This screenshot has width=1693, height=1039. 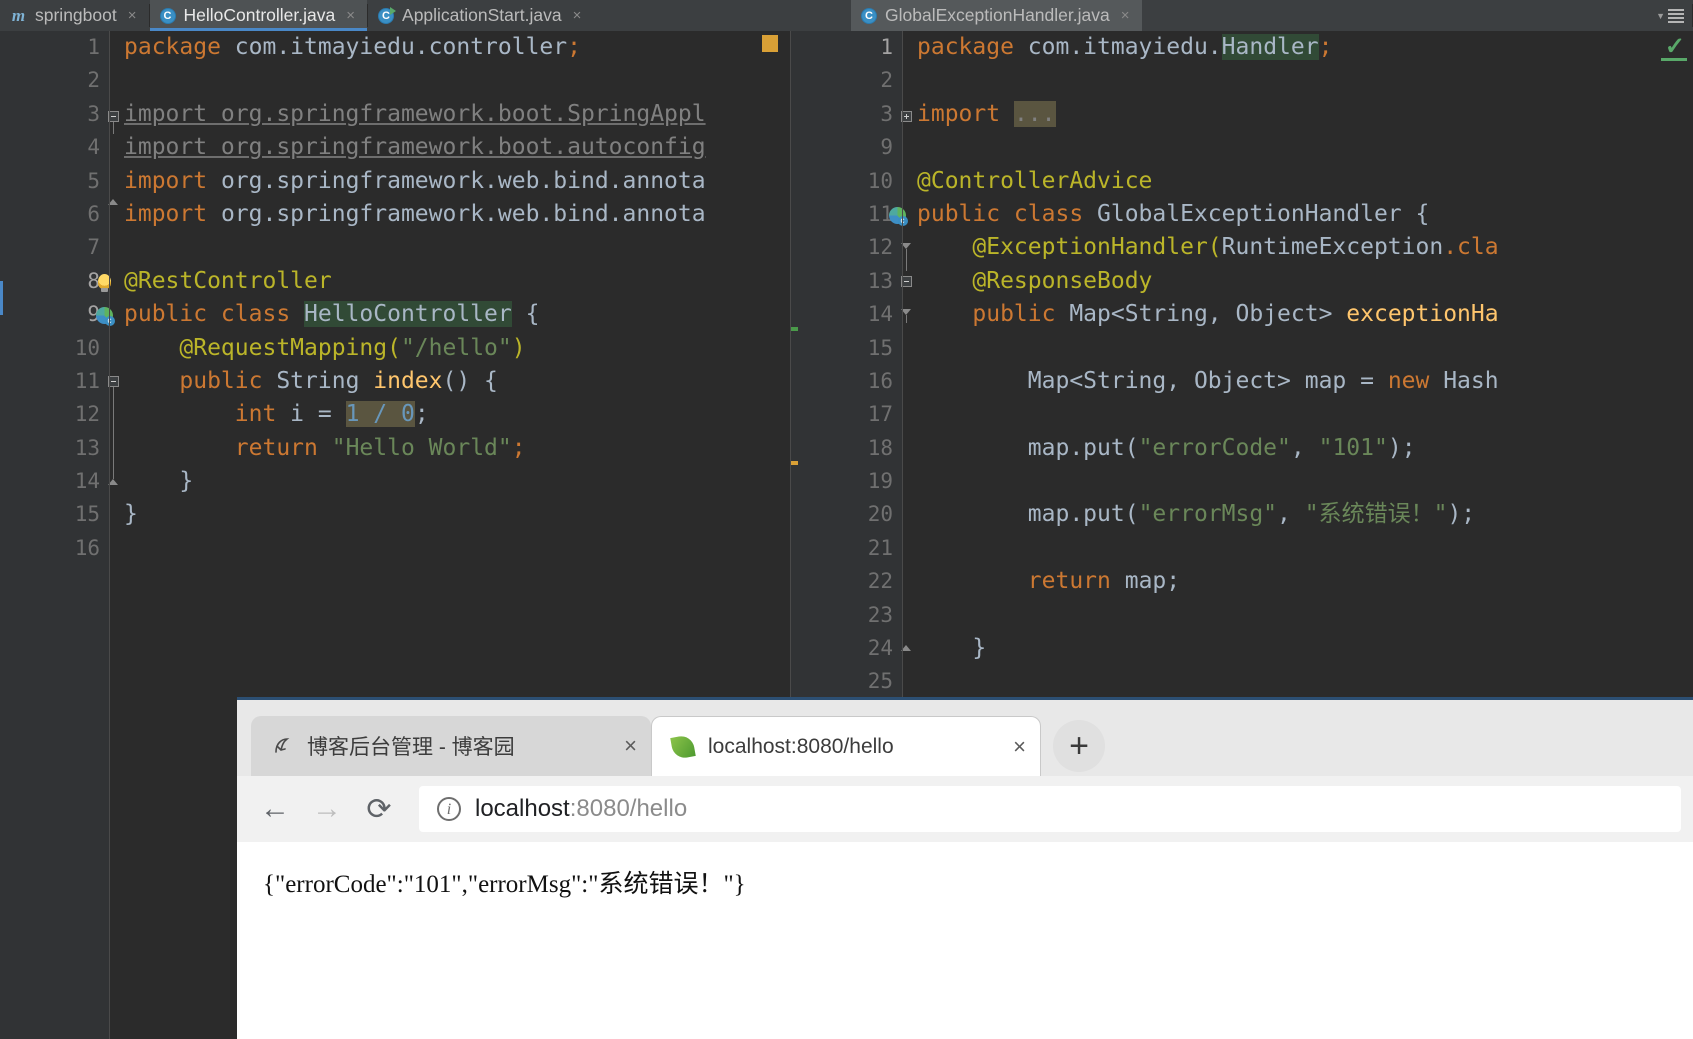 I want to click on code-token: RuntimeException, so click(x=1332, y=247).